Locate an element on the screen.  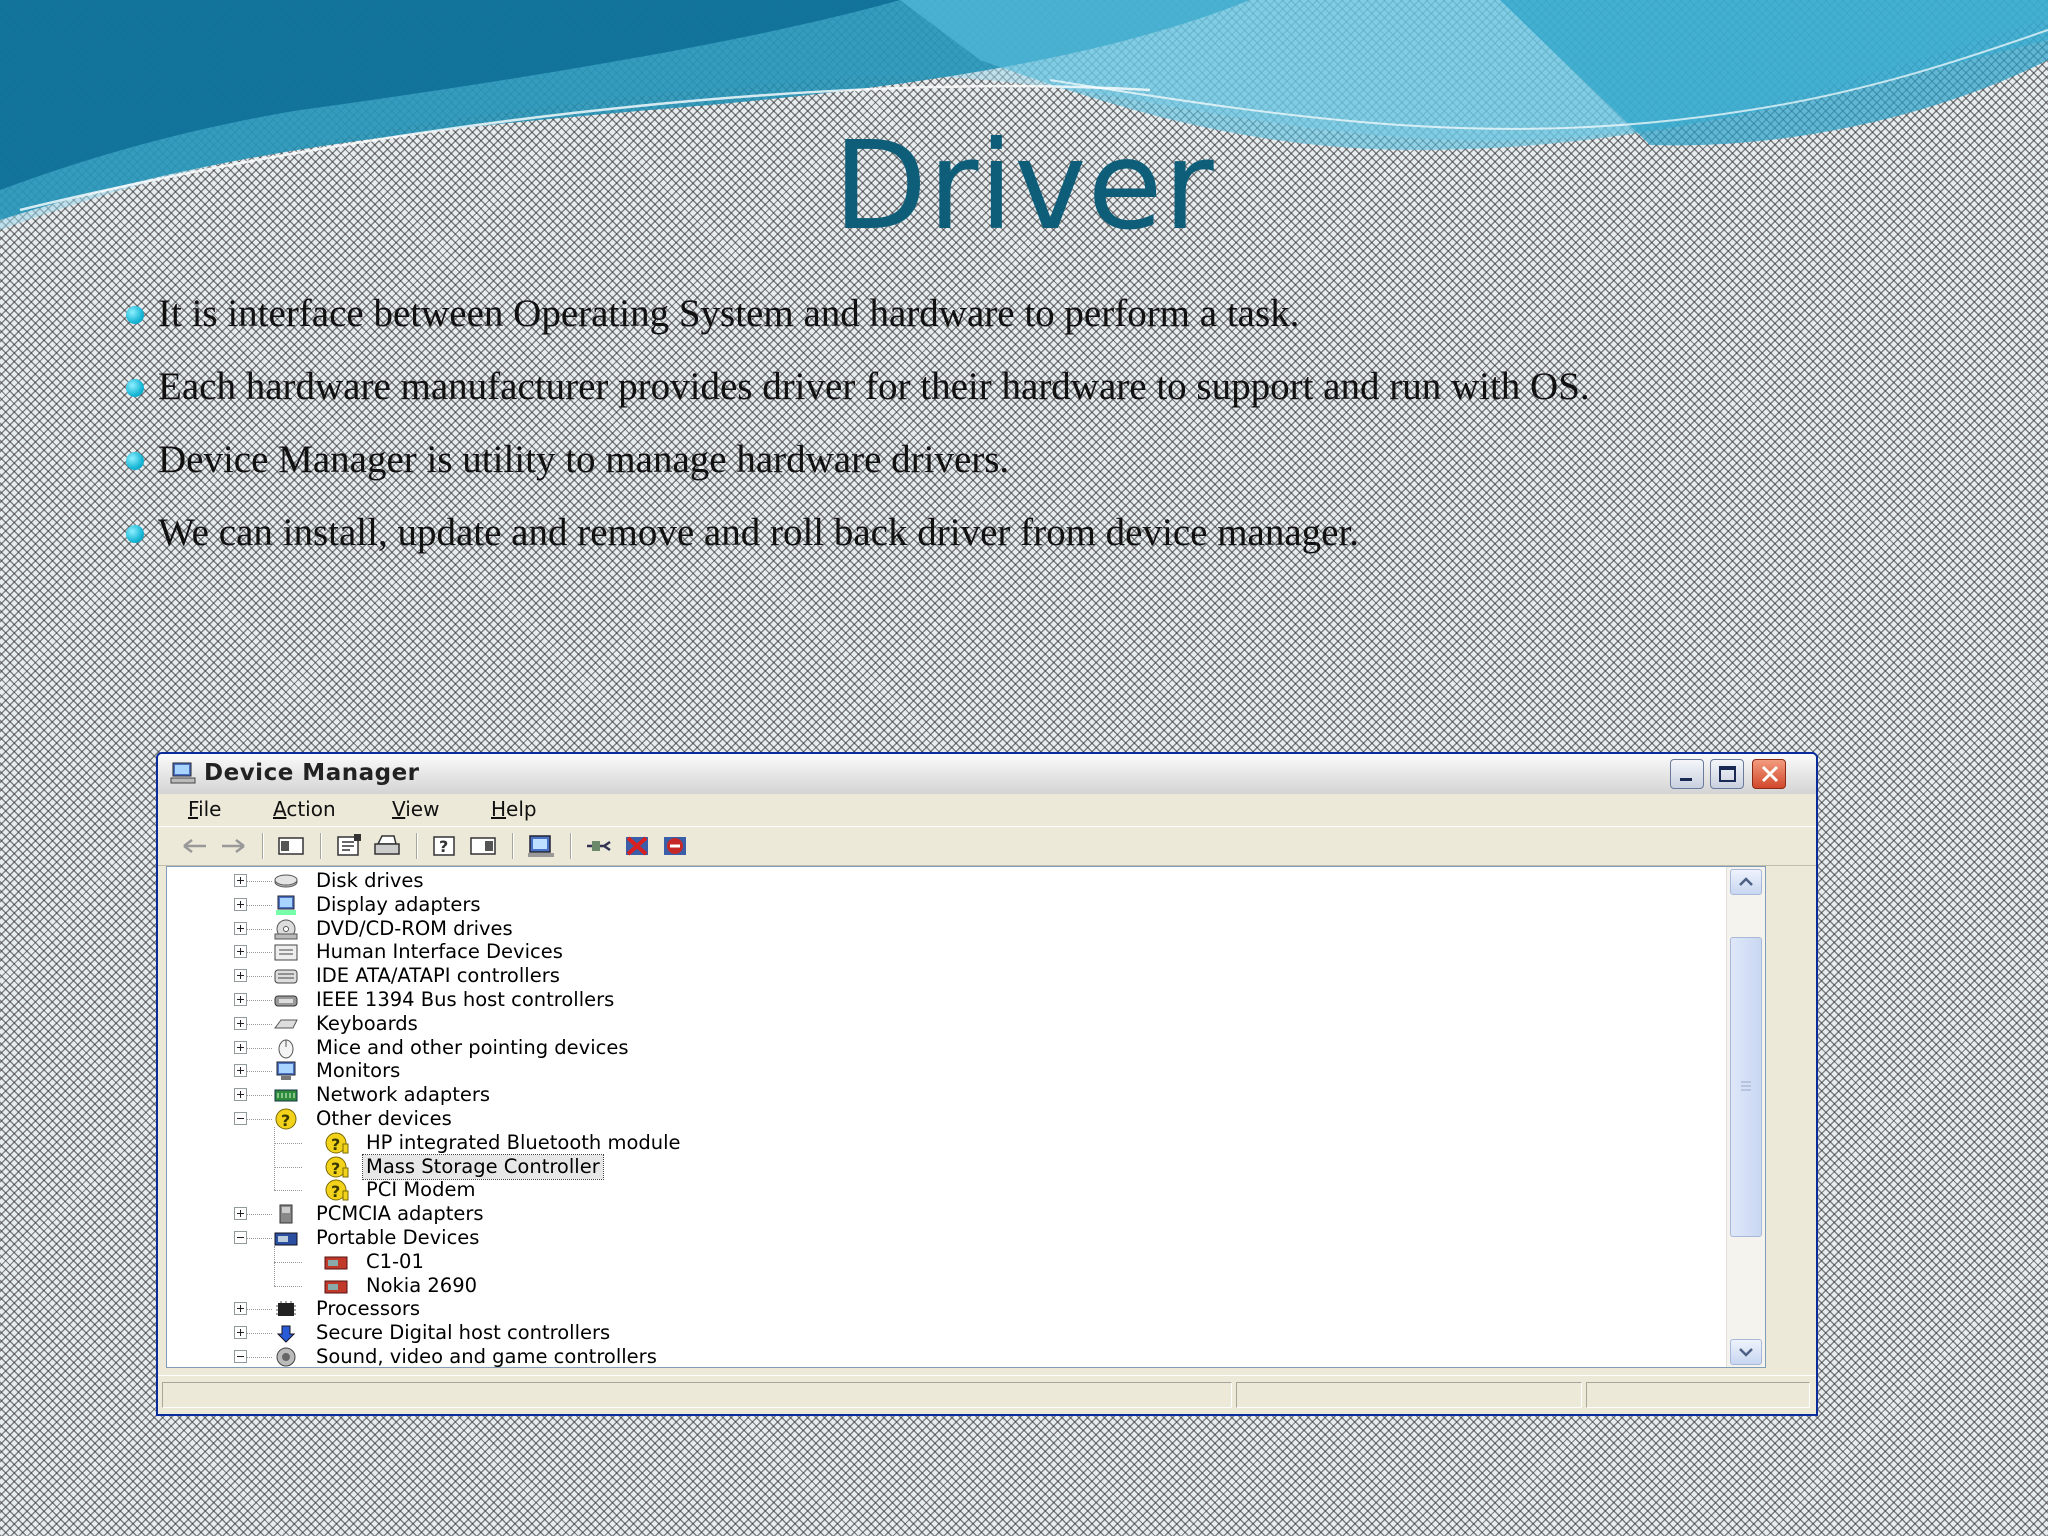
scroll-thumb is located at coordinates (1746, 1087).